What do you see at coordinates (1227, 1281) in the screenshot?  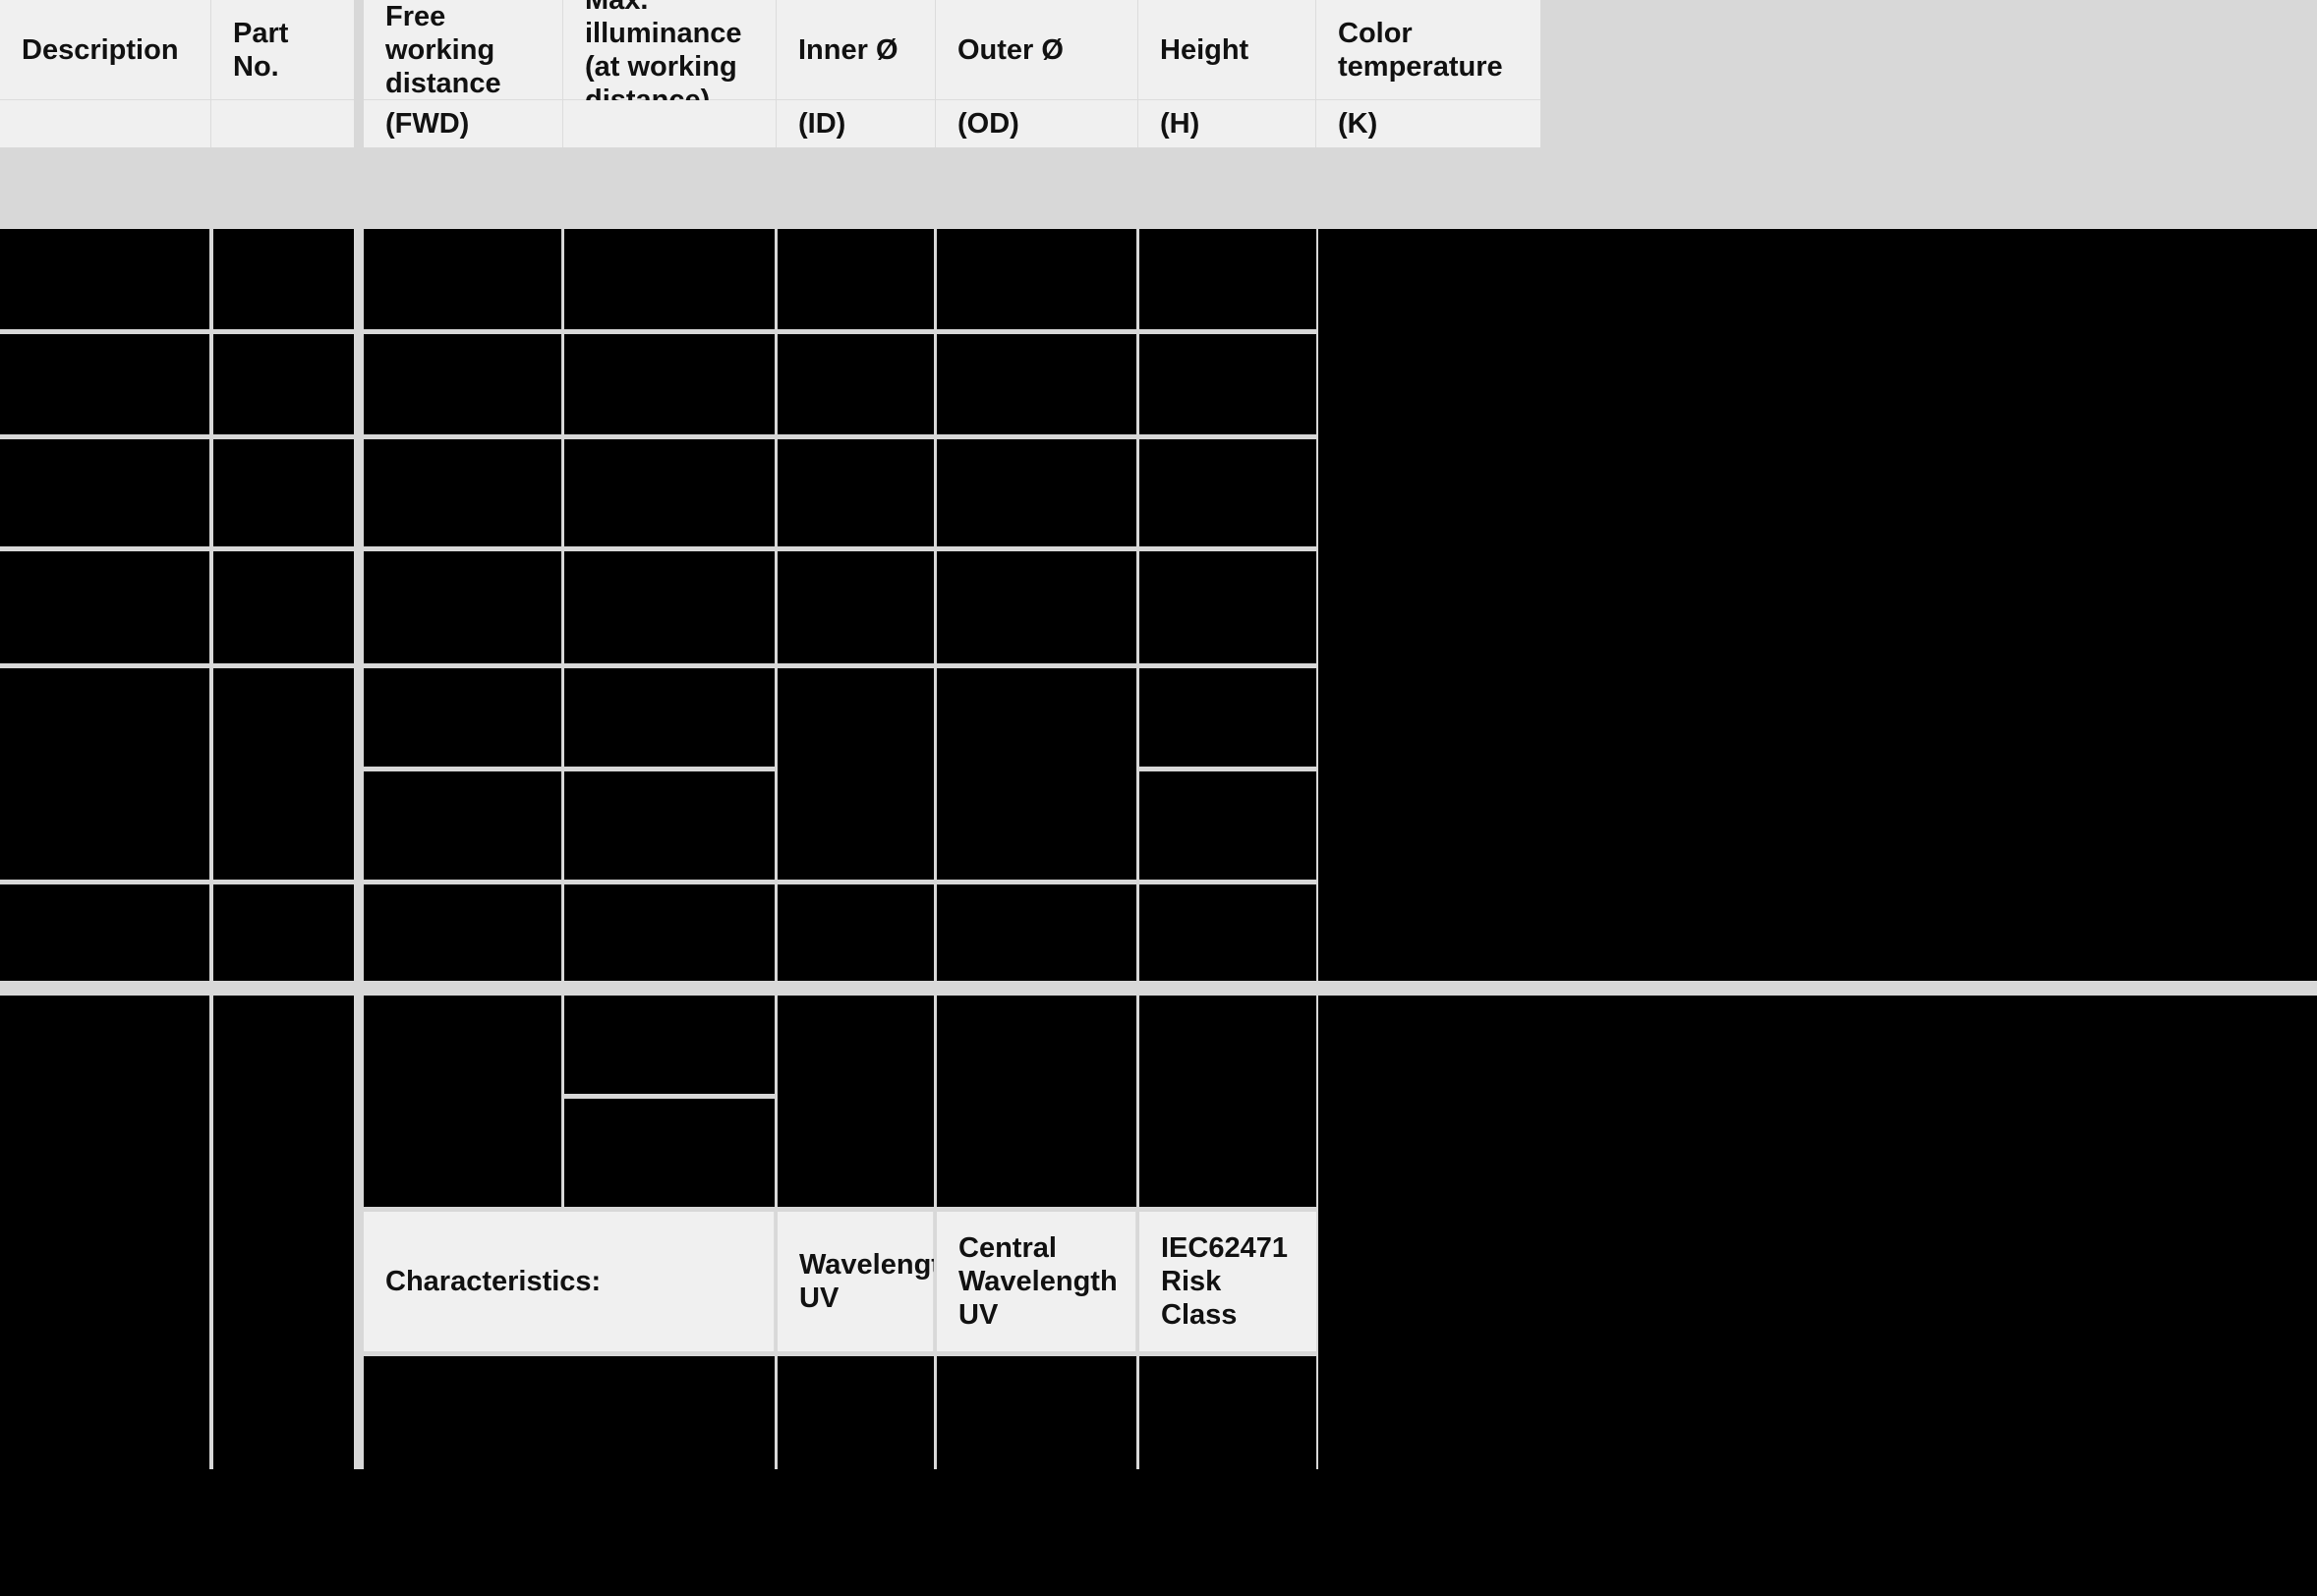 I see `characteristics-risk-class-header: IEC62471 Risk Class` at bounding box center [1227, 1281].